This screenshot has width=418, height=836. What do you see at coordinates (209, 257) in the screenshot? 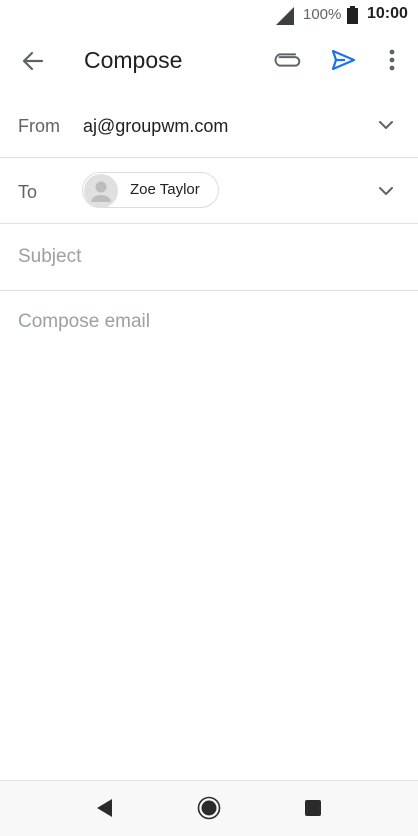
I see `subject-row: Subject` at bounding box center [209, 257].